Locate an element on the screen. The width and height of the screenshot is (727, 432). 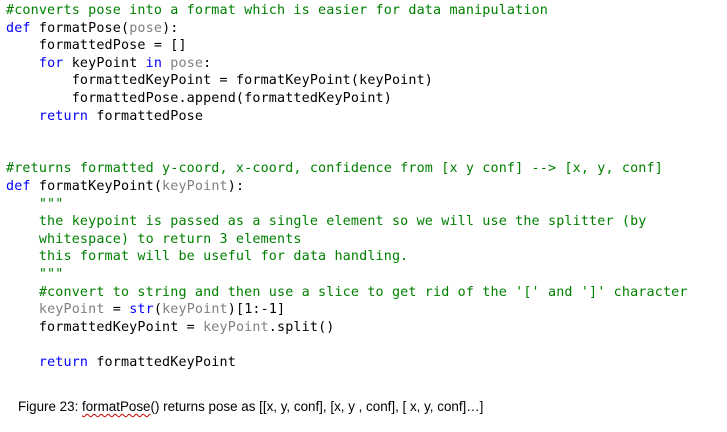
caption-prefix: Figure 23: is located at coordinates (50, 406).